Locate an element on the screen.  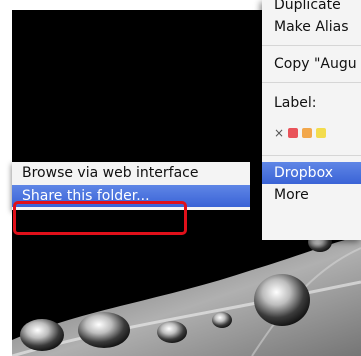
menu-item-duplicate: Duplicate is located at coordinates (311, 8).